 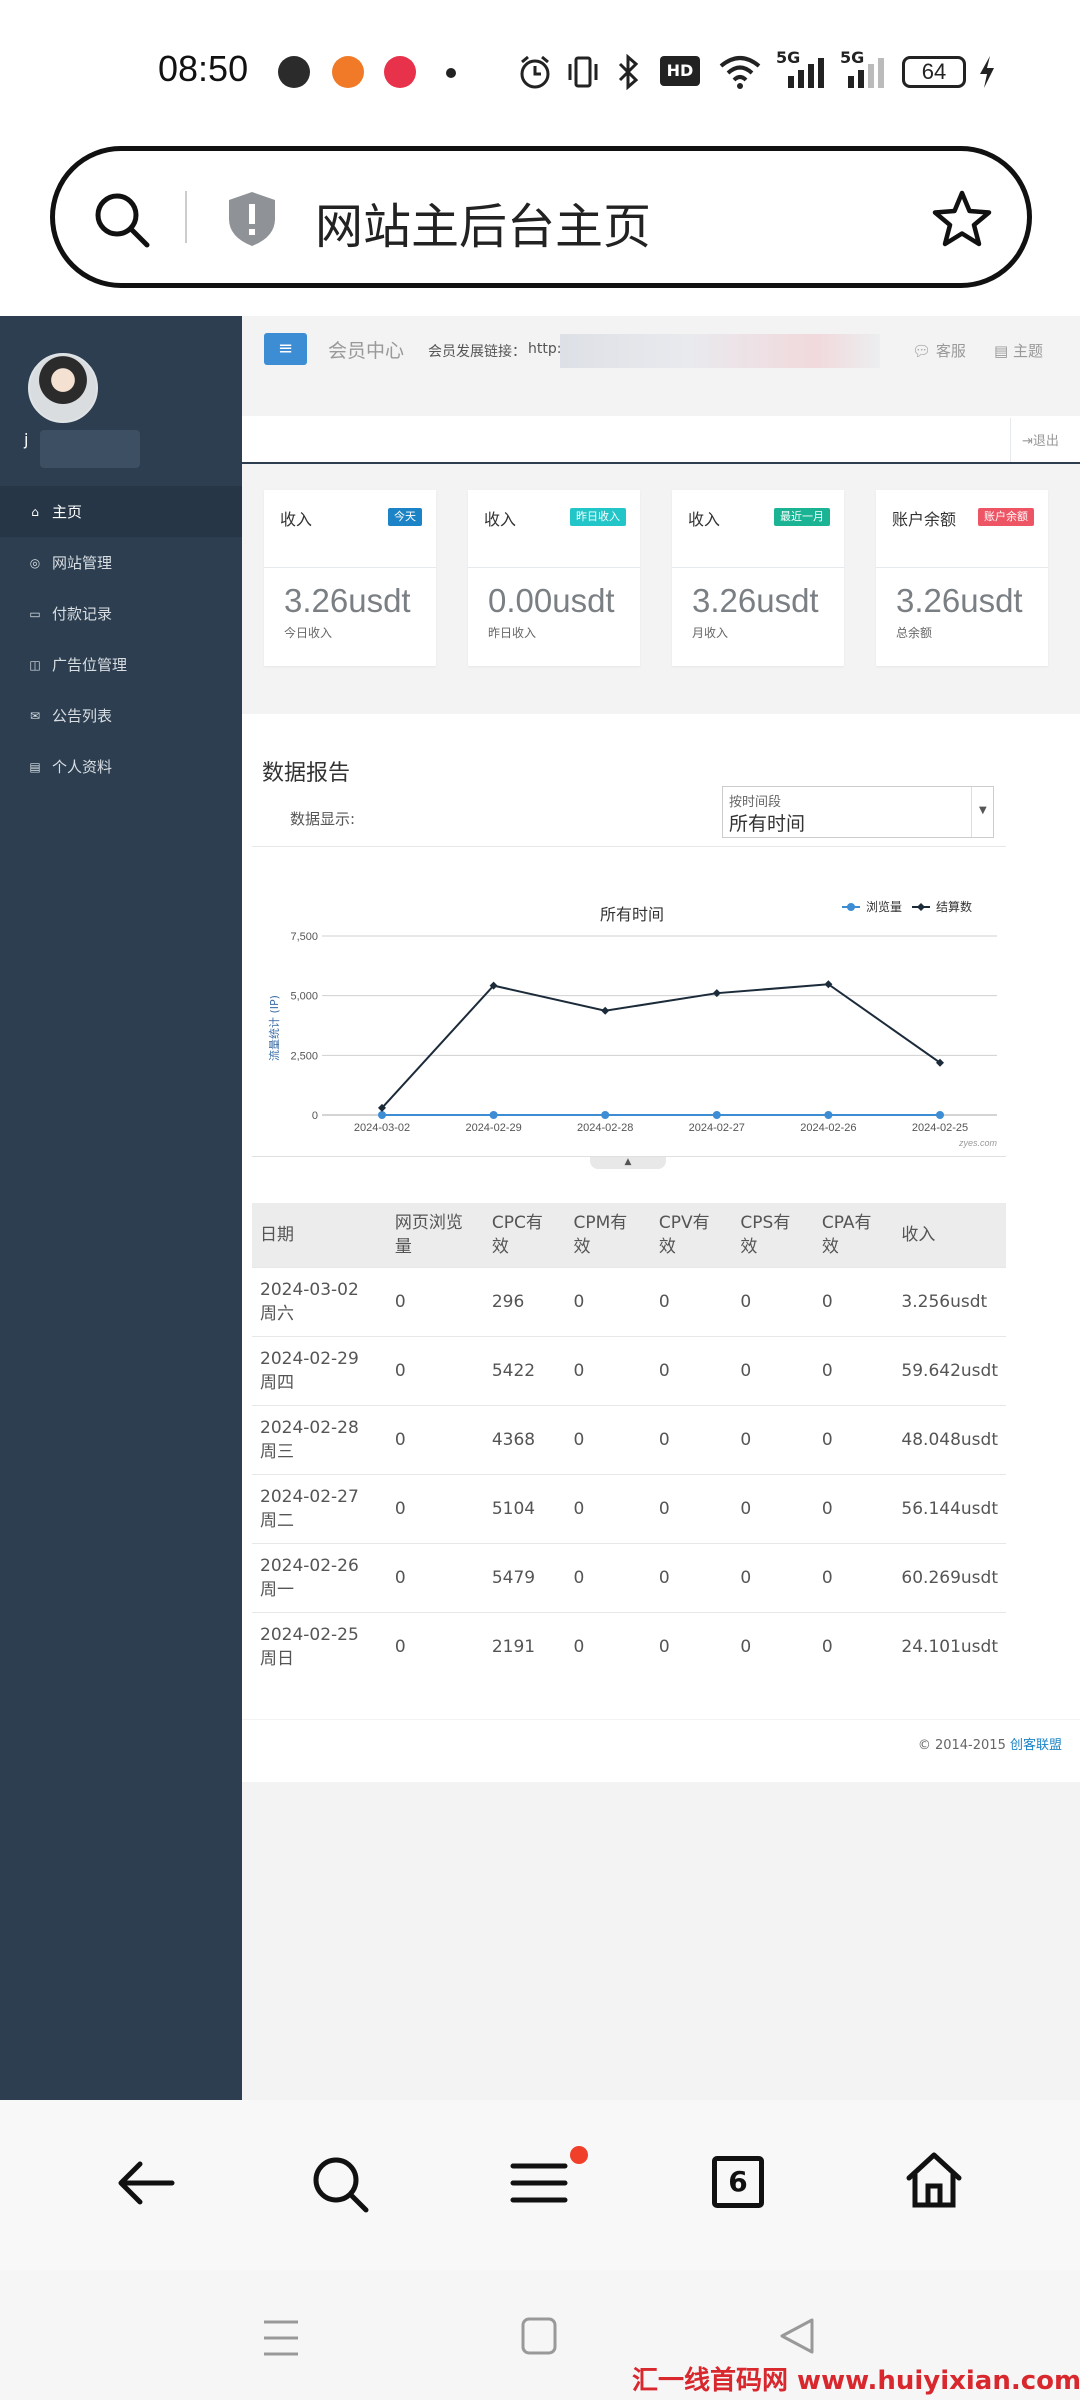 What do you see at coordinates (435, 1235) in the screenshot?
I see `column-header: 网页浏览量` at bounding box center [435, 1235].